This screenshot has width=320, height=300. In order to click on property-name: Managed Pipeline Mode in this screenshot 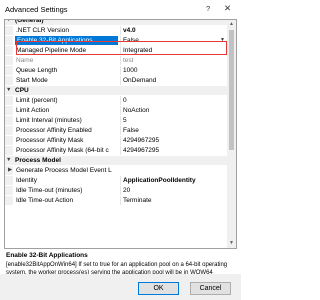, I will do `click(51, 50)`.